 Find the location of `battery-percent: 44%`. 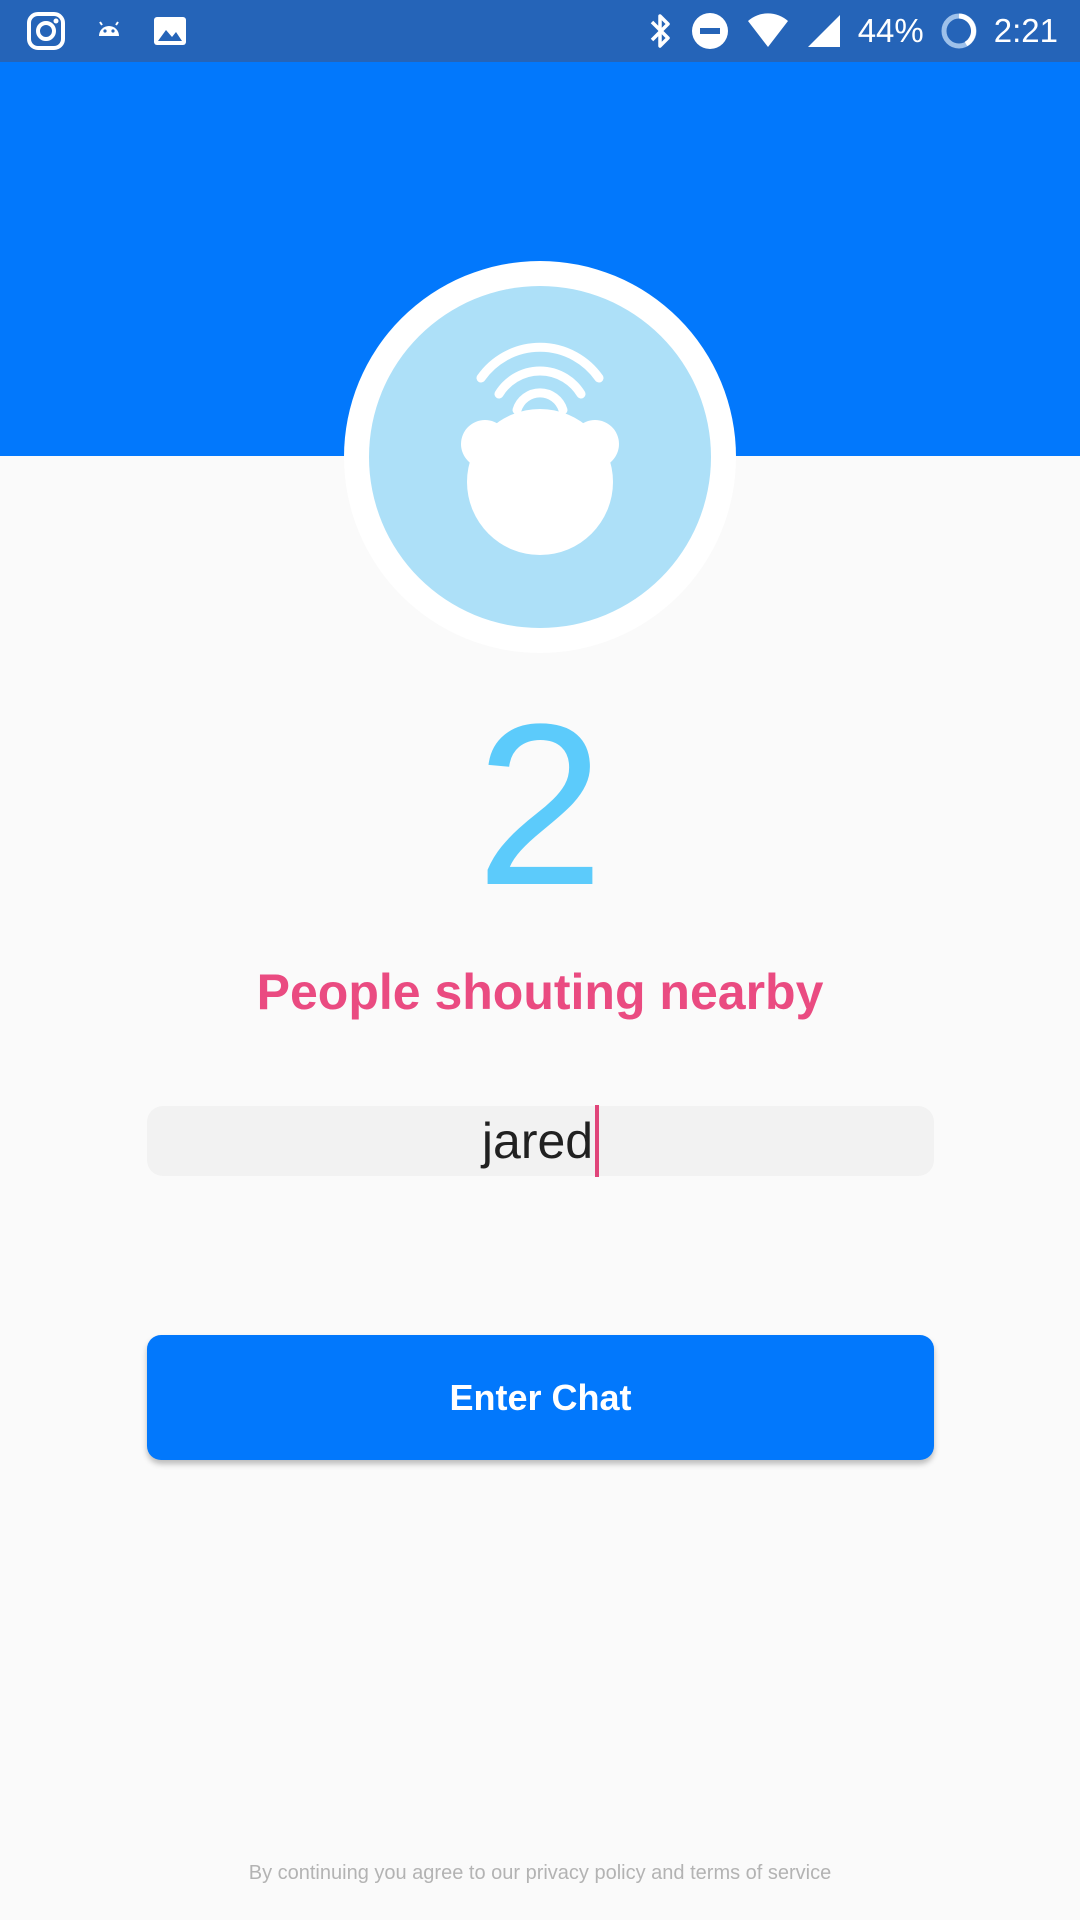

battery-percent: 44% is located at coordinates (890, 30).